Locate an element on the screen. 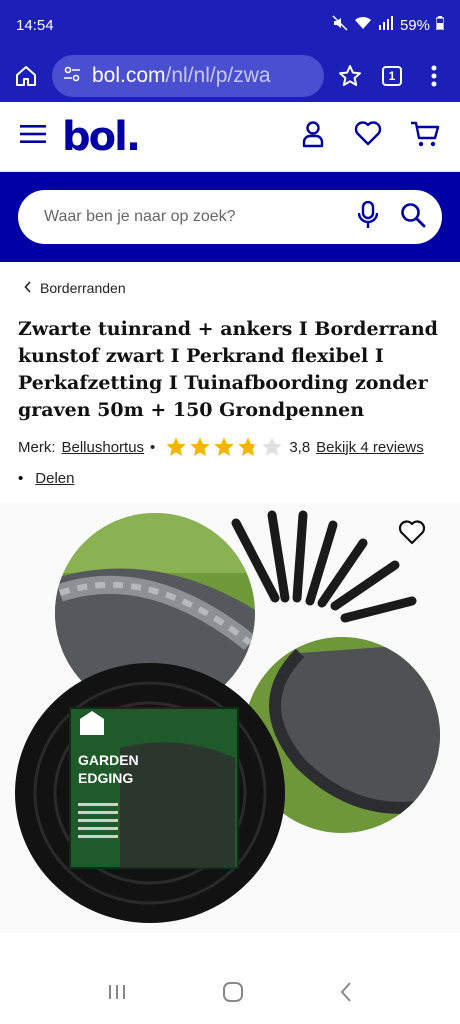 This screenshot has width=460, height=1024. reviews-link: Bekijk 4 reviews is located at coordinates (370, 447).